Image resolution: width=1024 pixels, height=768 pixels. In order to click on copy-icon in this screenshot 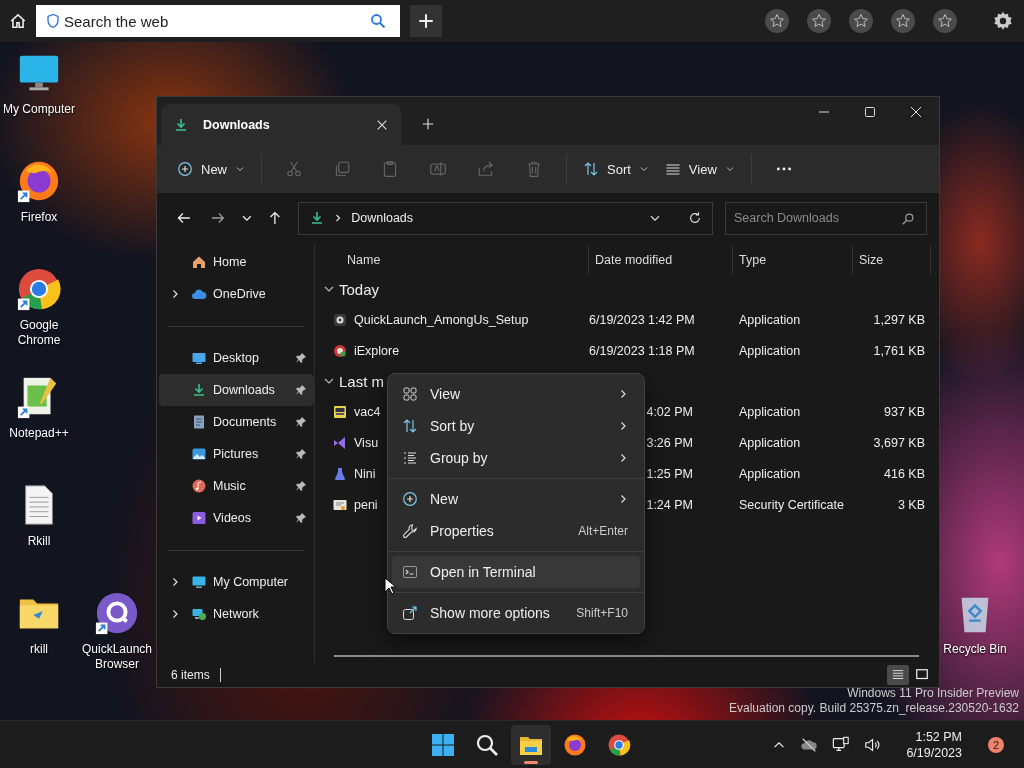, I will do `click(342, 169)`.